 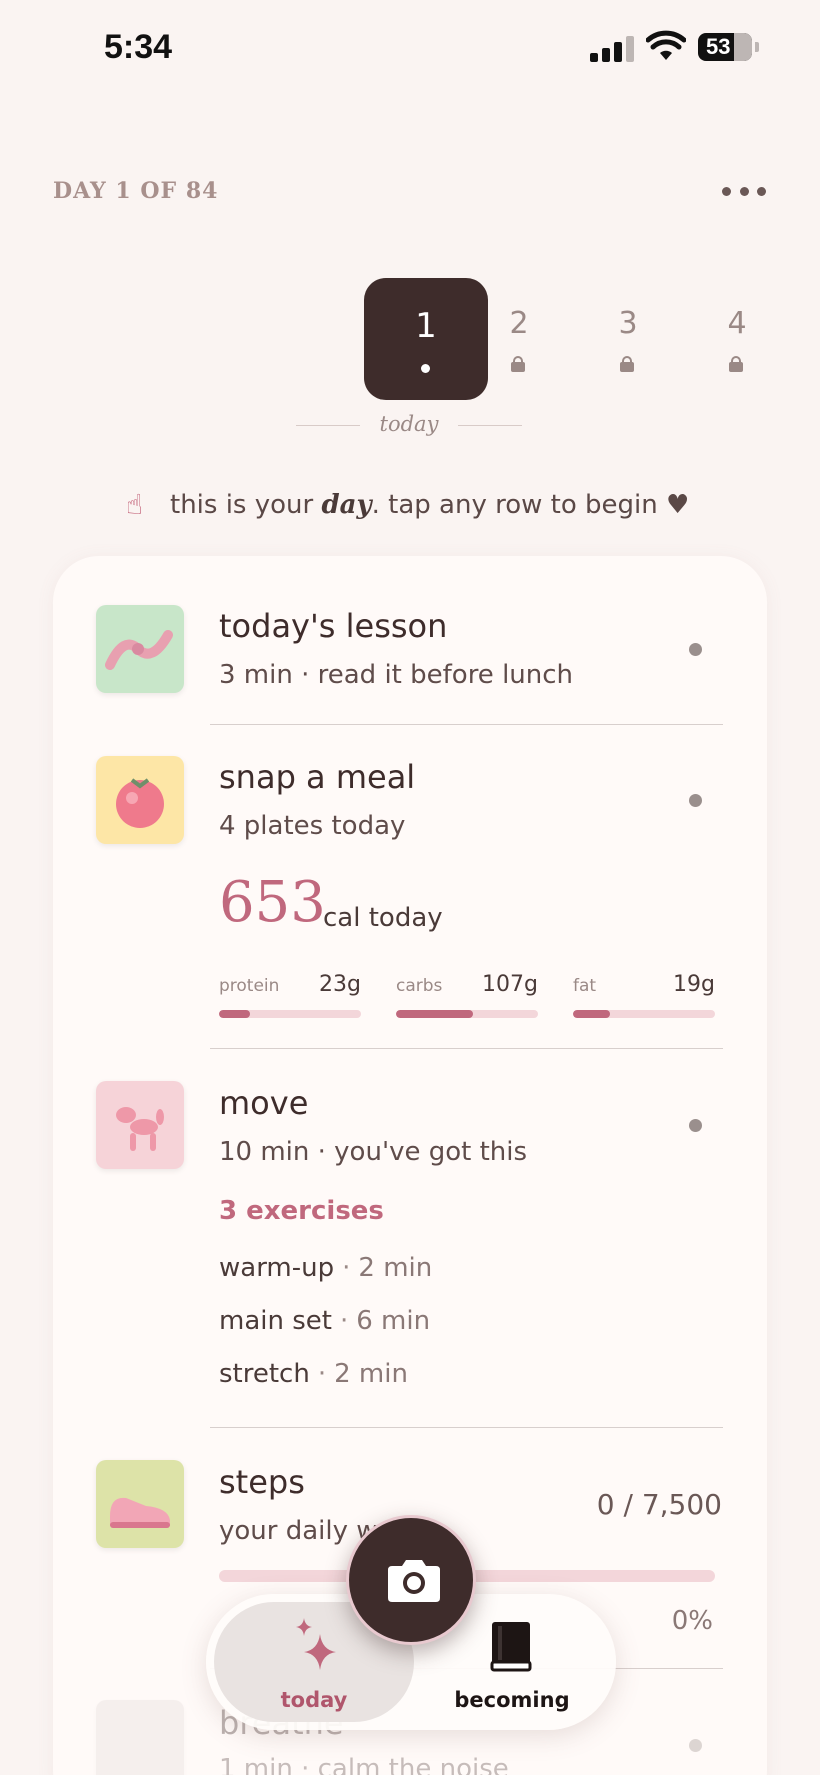 I want to click on day-tile-3: 3, so click(x=628, y=339).